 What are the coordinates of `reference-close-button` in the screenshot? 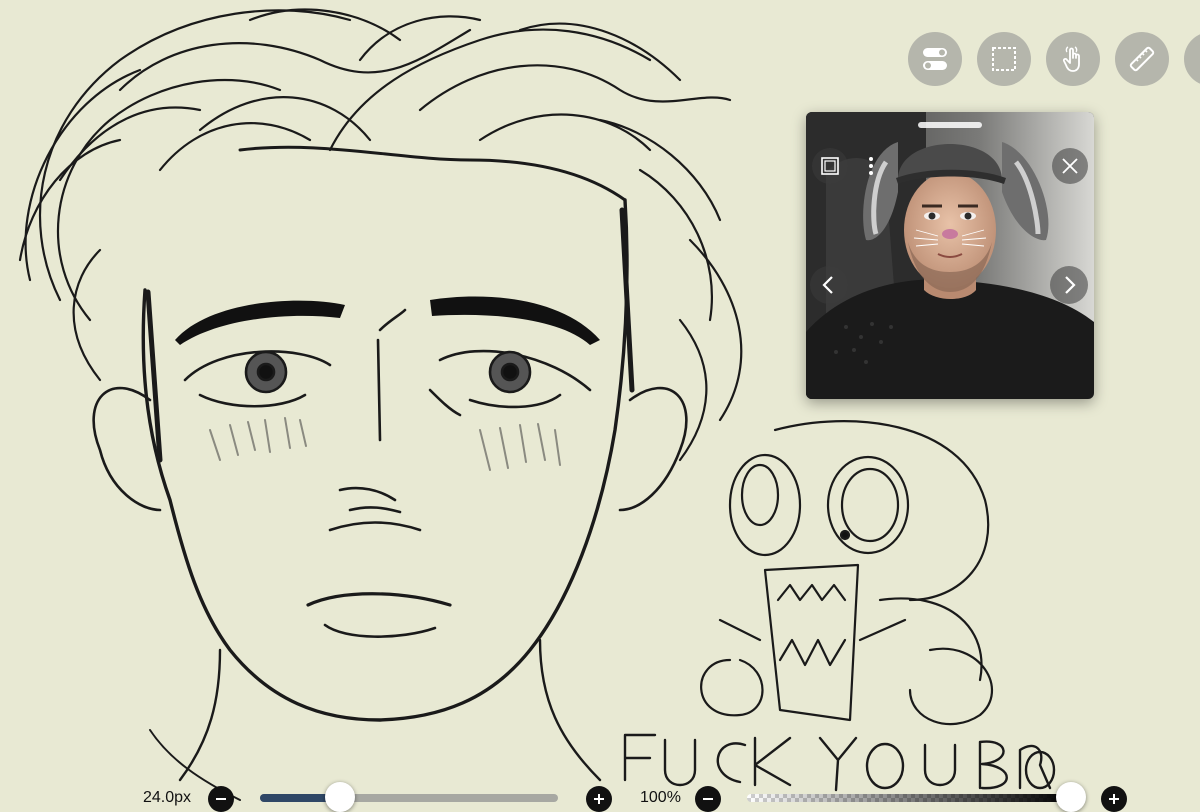 It's located at (1070, 166).